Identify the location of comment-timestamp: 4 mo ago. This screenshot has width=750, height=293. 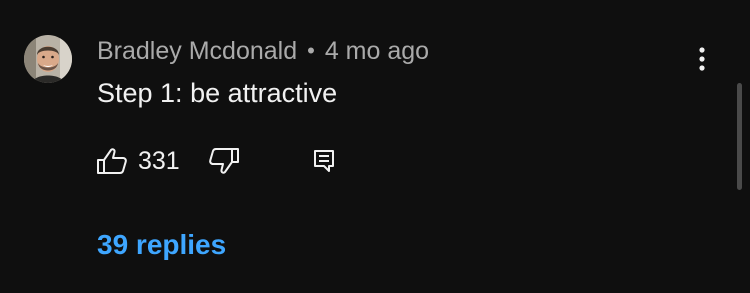
(377, 51).